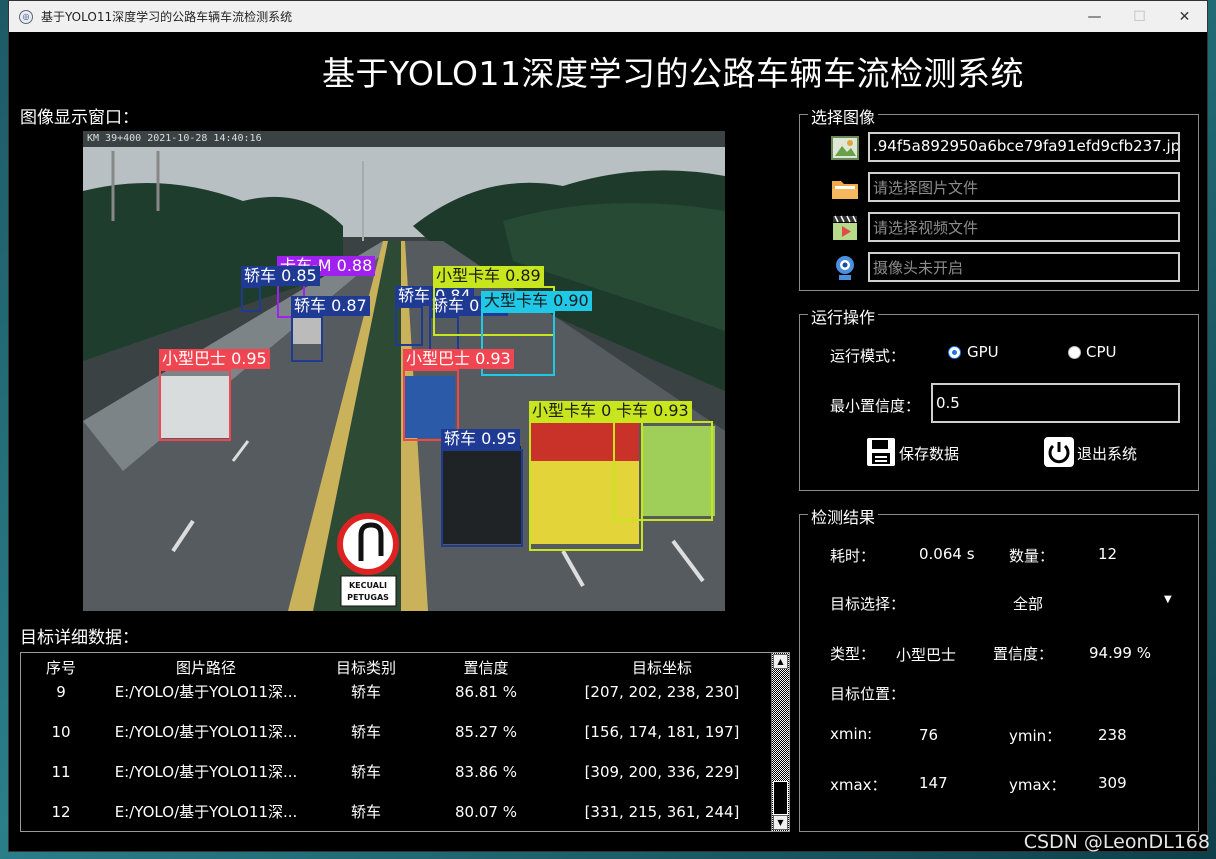 The image size is (1216, 859). What do you see at coordinates (868, 356) in the screenshot?
I see `mode-label: 运行模式：` at bounding box center [868, 356].